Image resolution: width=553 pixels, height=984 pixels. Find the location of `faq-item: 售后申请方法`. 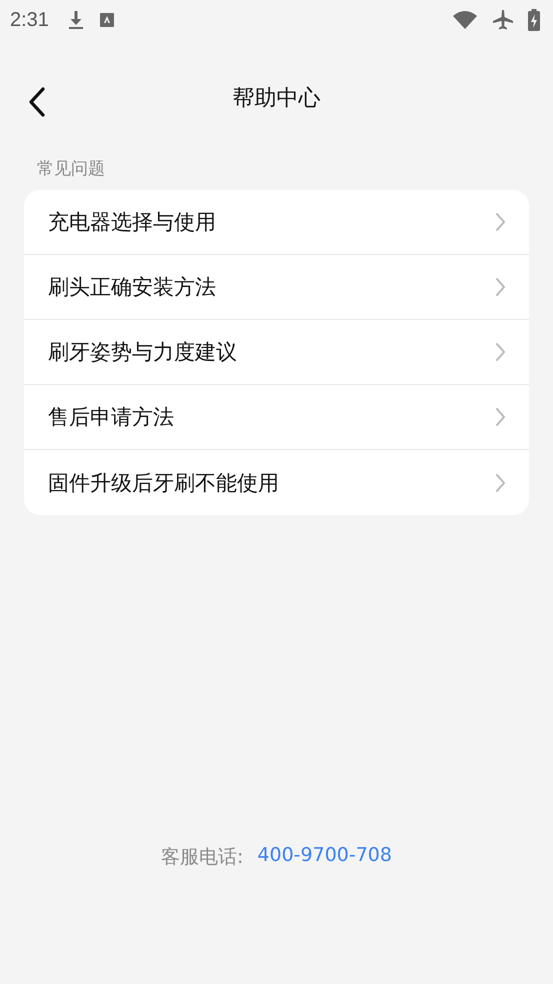

faq-item: 售后申请方法 is located at coordinates (276, 417).